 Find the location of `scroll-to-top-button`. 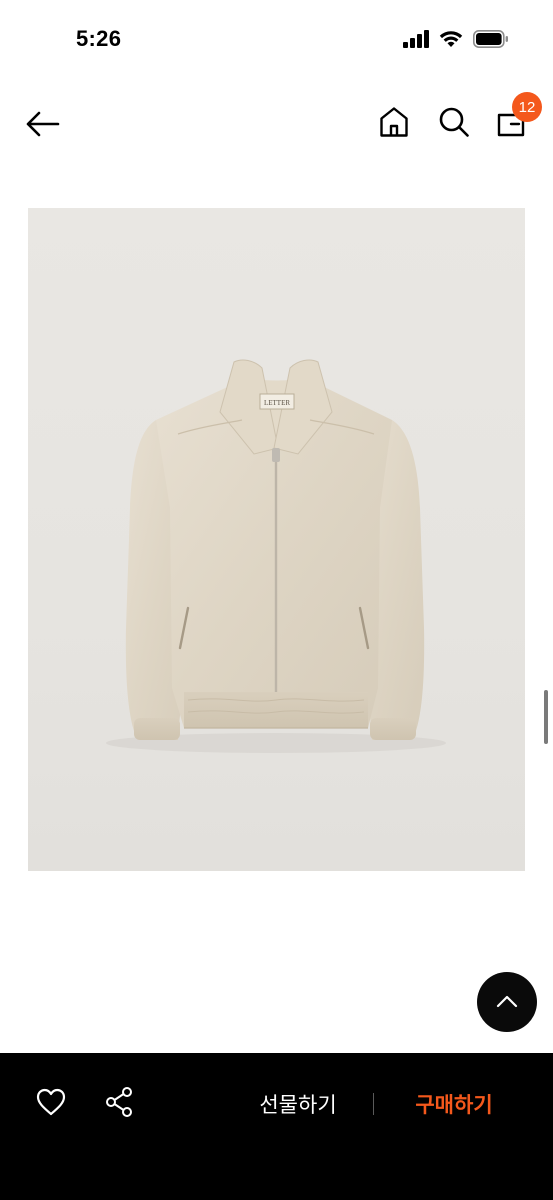

scroll-to-top-button is located at coordinates (507, 1002).